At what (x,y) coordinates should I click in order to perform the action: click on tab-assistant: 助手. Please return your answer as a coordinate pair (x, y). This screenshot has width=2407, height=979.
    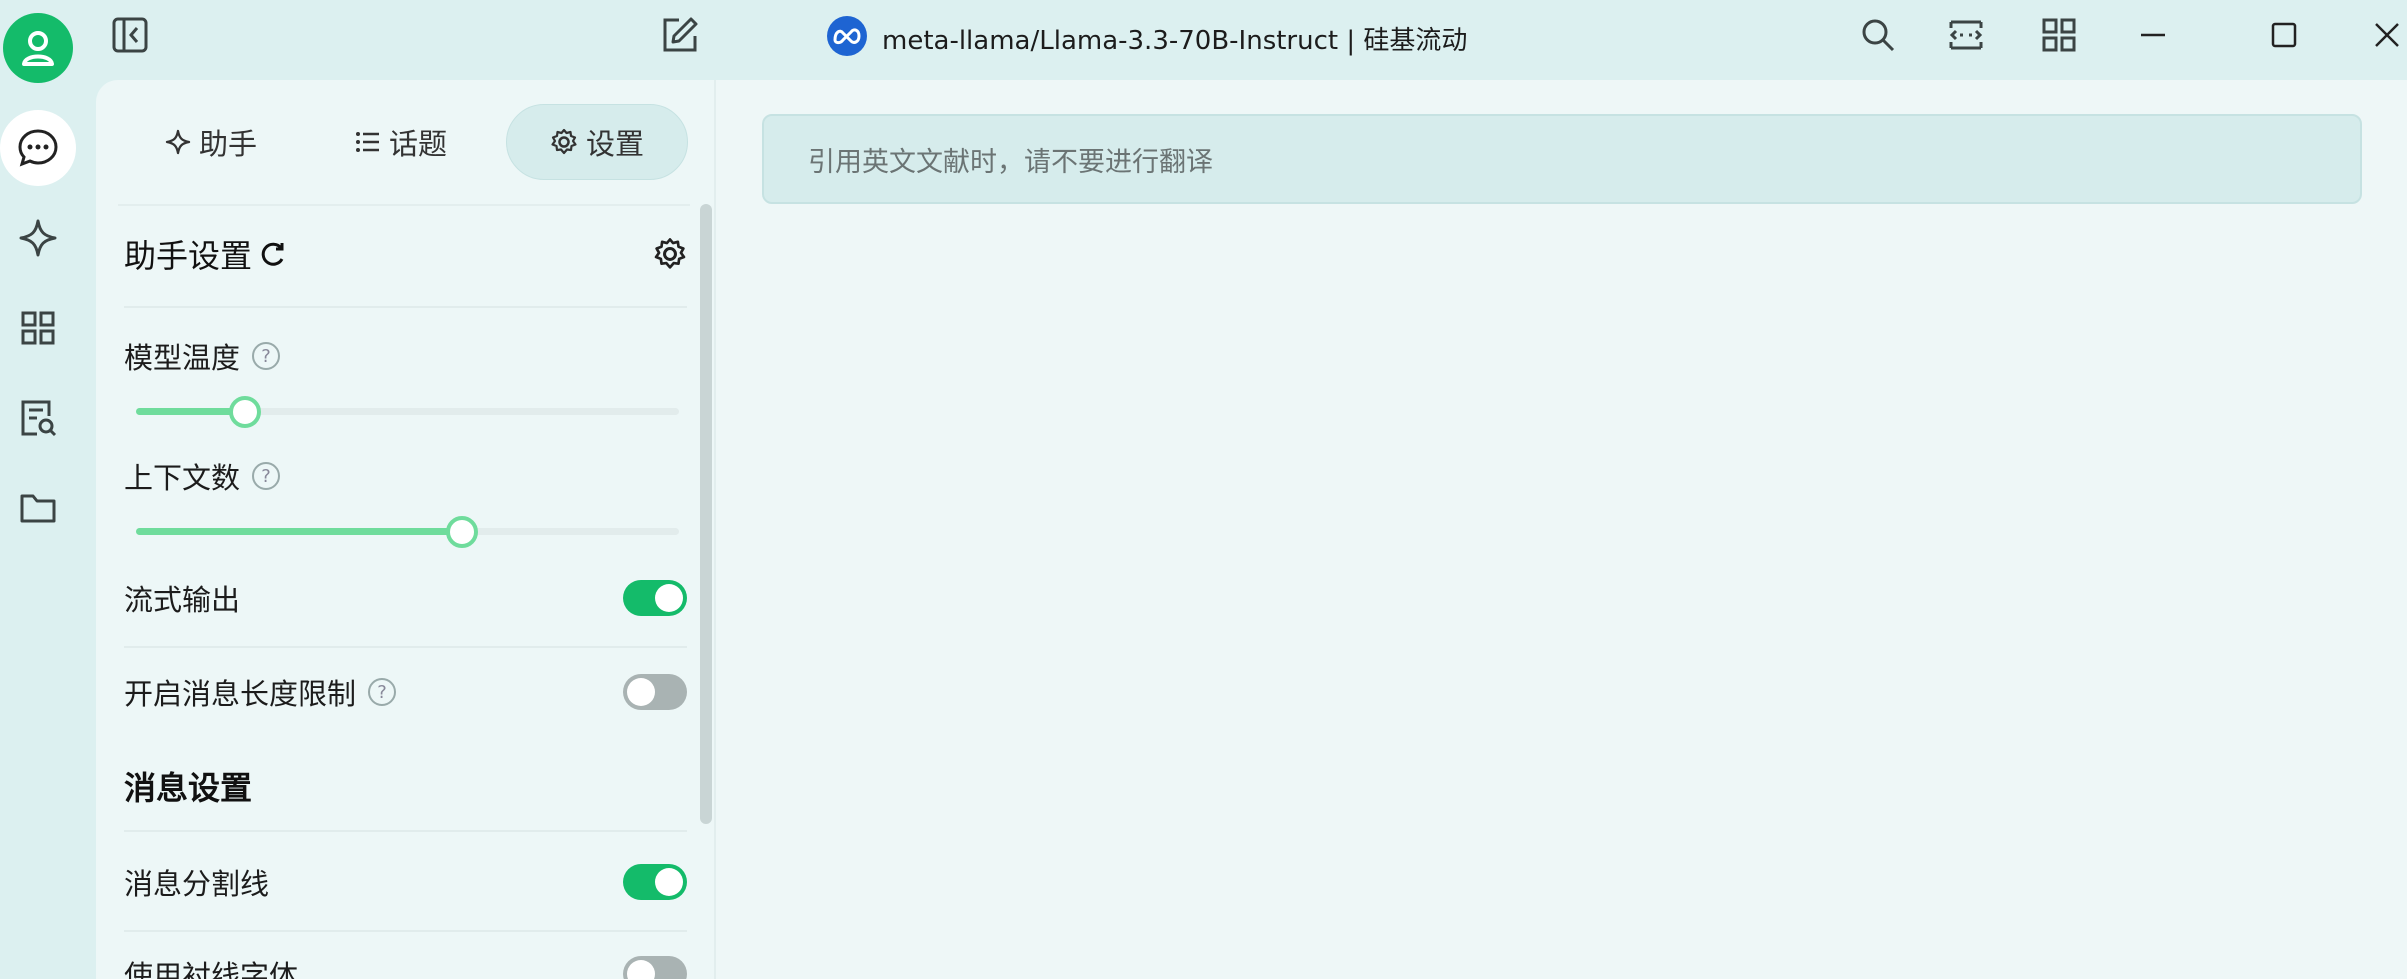
    Looking at the image, I should click on (211, 142).